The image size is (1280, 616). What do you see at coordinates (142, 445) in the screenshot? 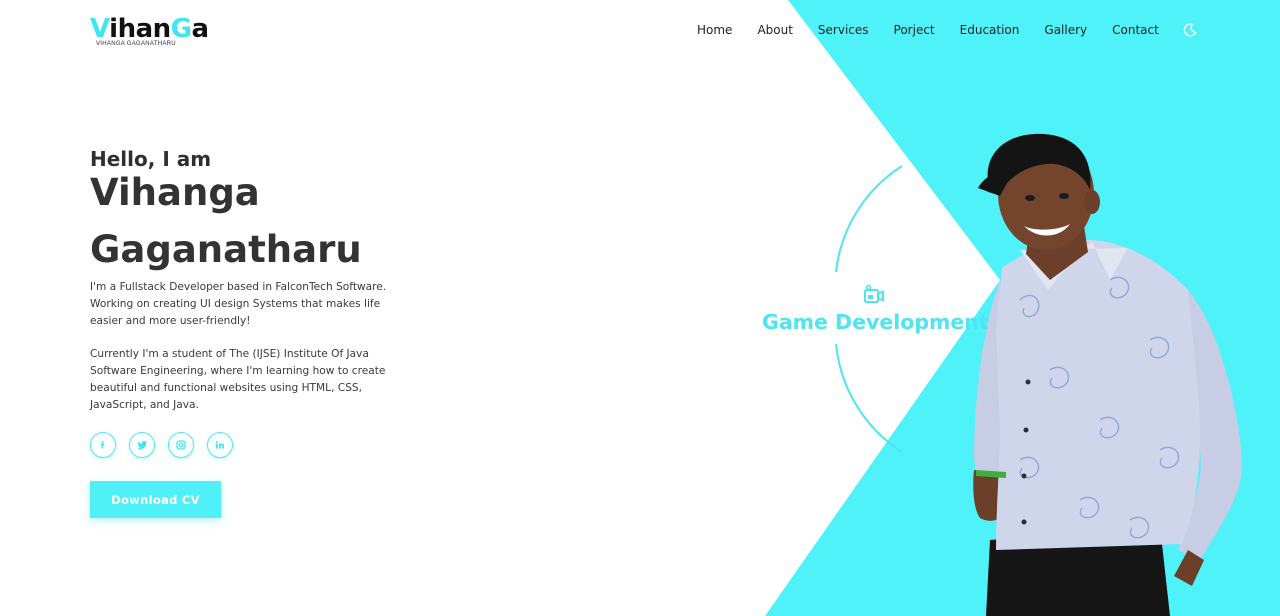
I see `twitter-icon` at bounding box center [142, 445].